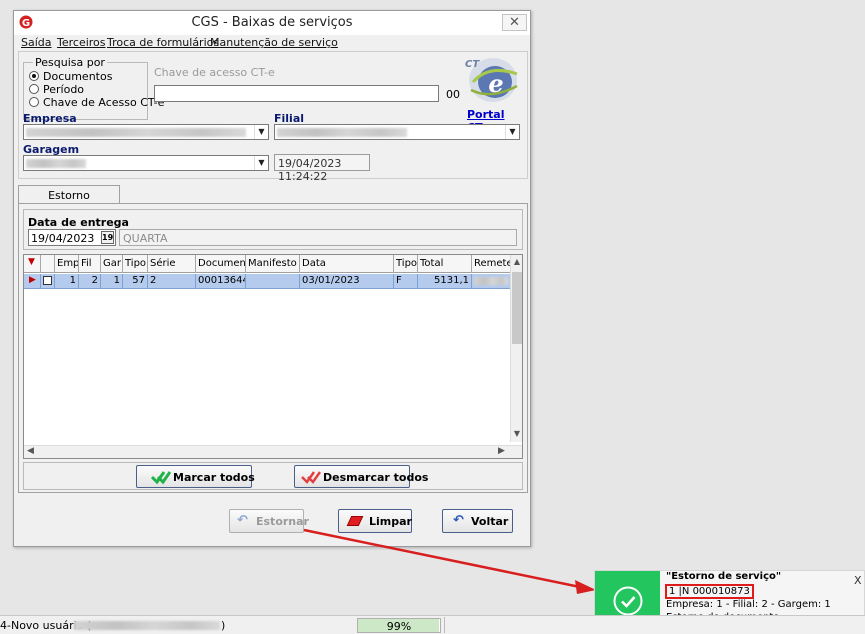 This screenshot has width=865, height=634. What do you see at coordinates (273, 281) in the screenshot?
I see `cell-manifesto` at bounding box center [273, 281].